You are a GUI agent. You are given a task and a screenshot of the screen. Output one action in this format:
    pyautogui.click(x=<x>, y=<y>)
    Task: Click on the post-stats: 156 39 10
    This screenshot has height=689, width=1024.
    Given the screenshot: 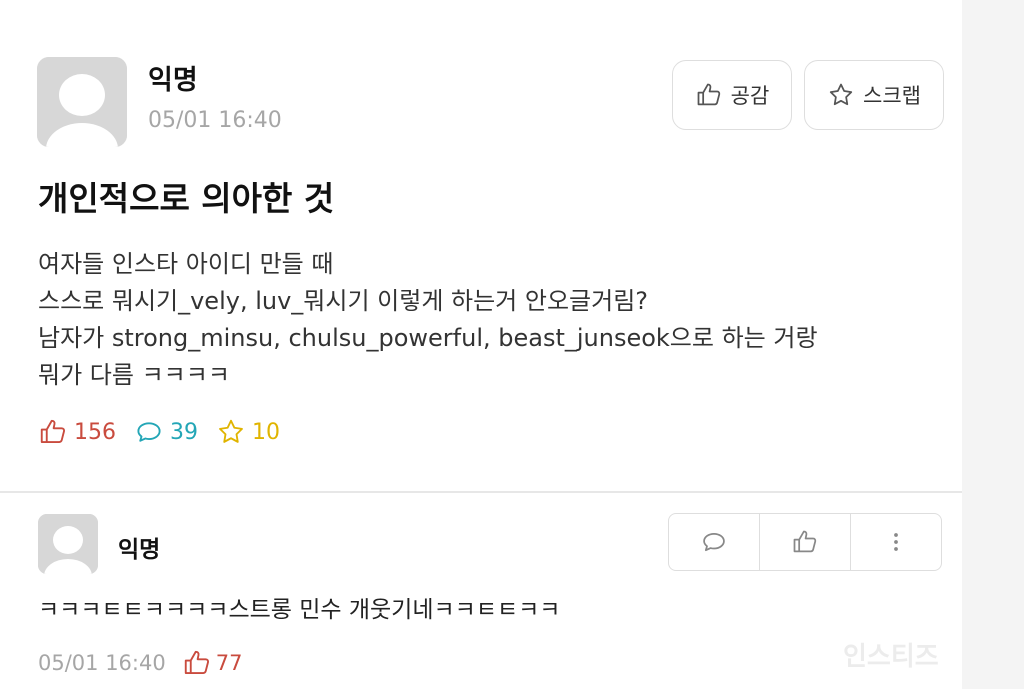 What is the action you would take?
    pyautogui.click(x=159, y=432)
    